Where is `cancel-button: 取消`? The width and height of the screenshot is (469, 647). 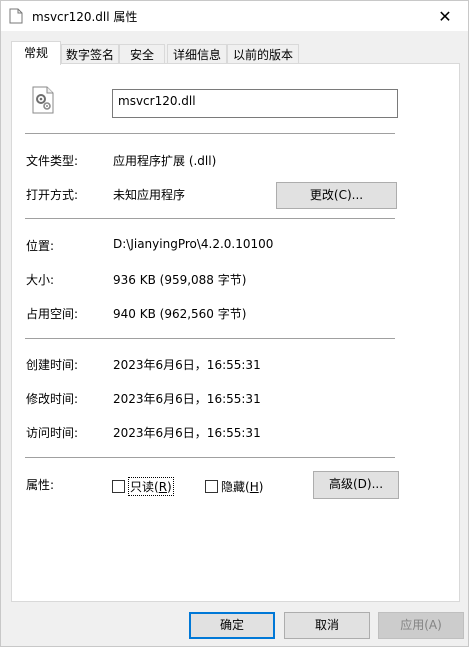
cancel-button: 取消 is located at coordinates (327, 625).